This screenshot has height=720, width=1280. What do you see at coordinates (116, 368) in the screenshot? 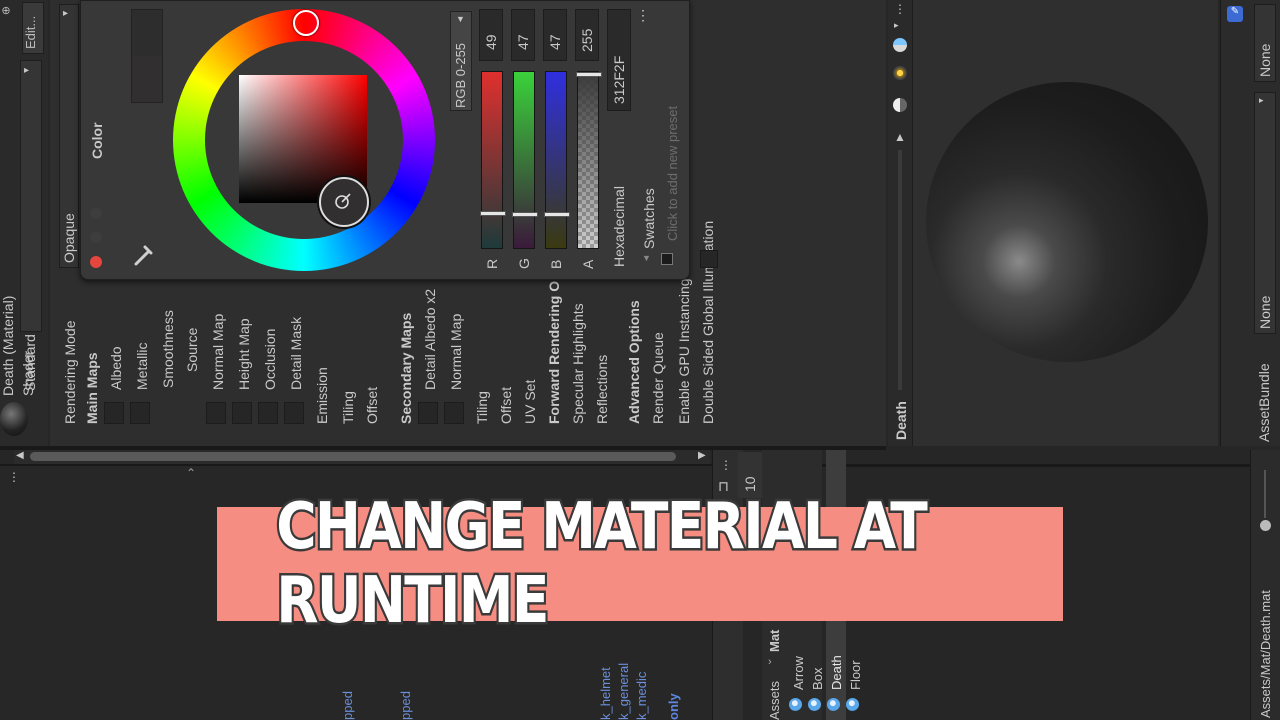
I see `prop-albedo: Albedo` at bounding box center [116, 368].